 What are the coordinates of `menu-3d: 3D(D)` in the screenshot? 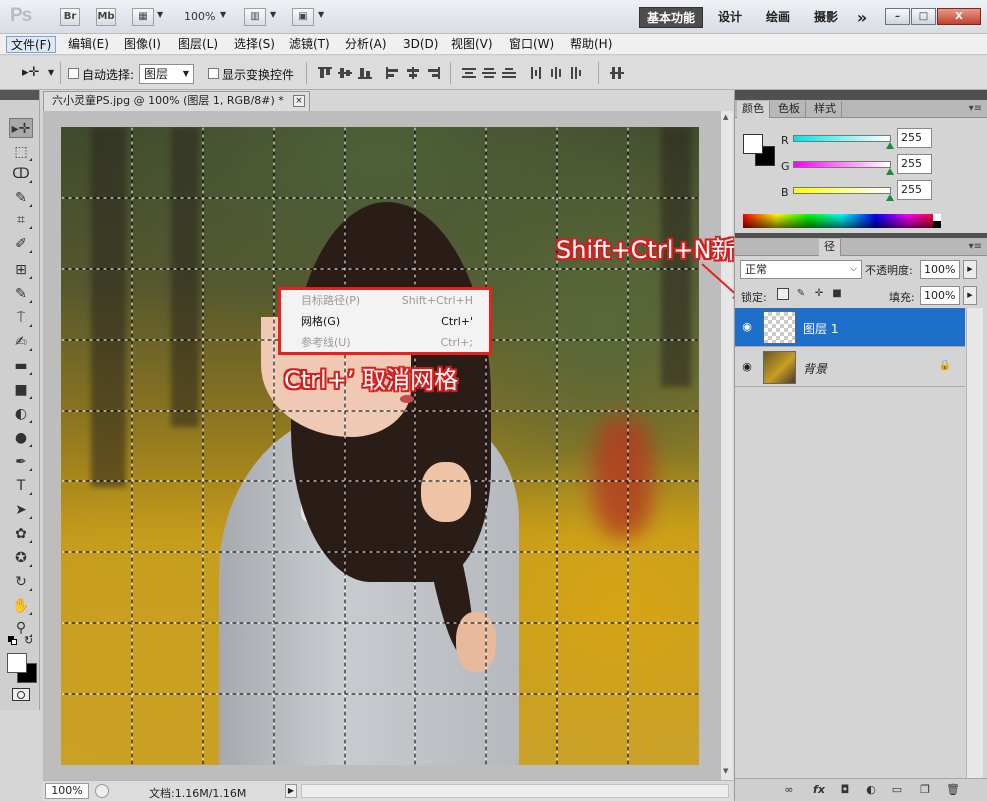 It's located at (420, 44).